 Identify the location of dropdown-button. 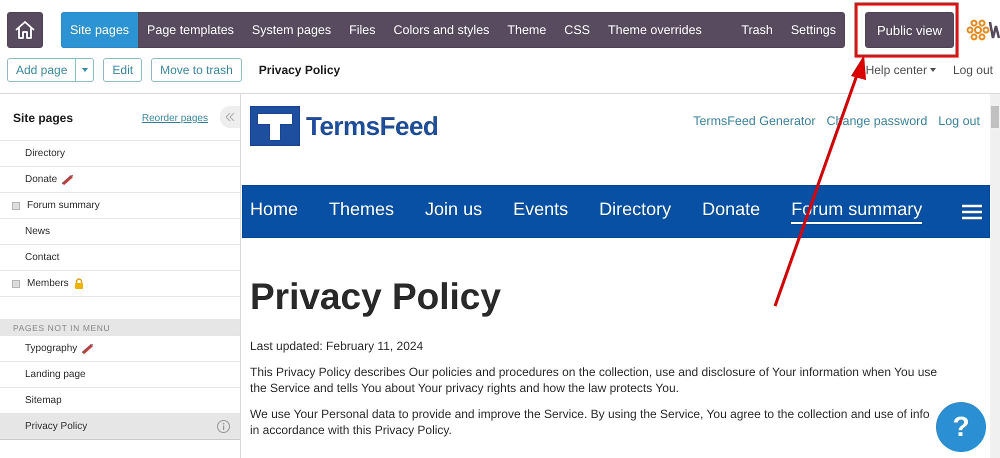
(85, 70).